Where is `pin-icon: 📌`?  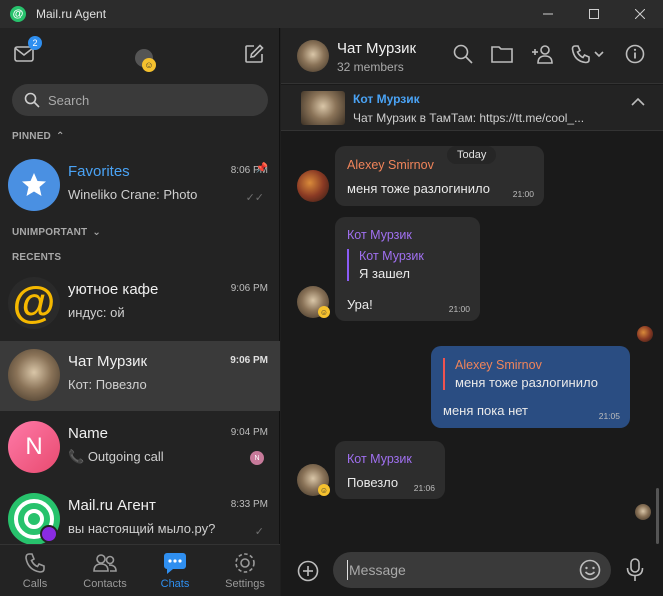
pin-icon: 📌 is located at coordinates (261, 168).